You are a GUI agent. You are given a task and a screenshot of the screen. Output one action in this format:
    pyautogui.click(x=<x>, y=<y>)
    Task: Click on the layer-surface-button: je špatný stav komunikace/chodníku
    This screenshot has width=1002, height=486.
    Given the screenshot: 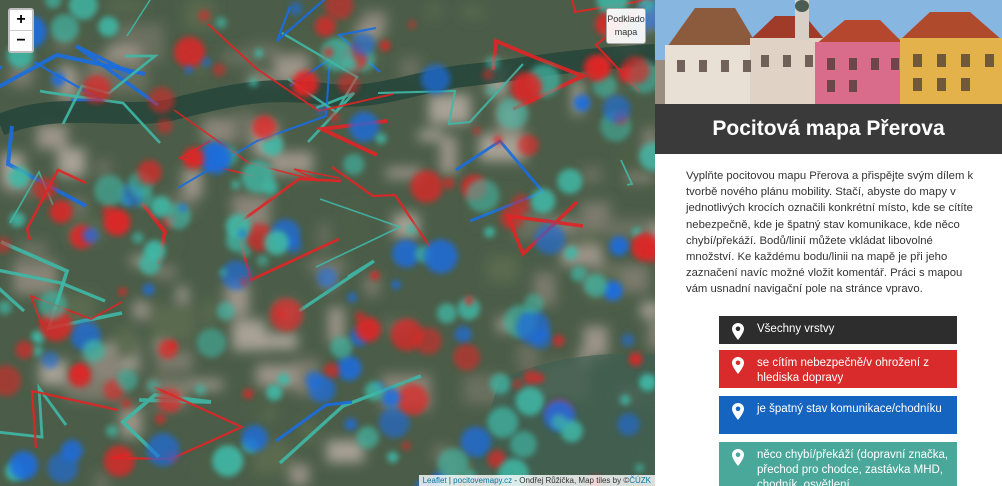 What is the action you would take?
    pyautogui.click(x=838, y=415)
    